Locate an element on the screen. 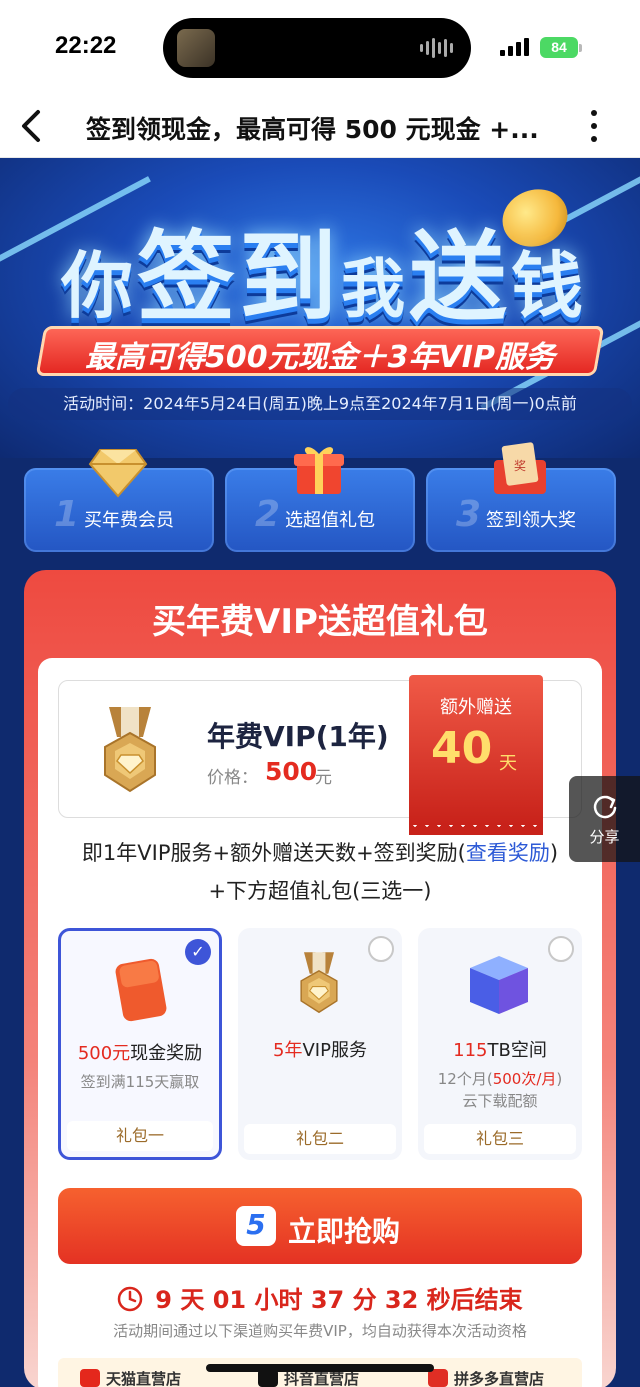 Image resolution: width=640 pixels, height=1387 pixels. app-logo-icon: 5 is located at coordinates (256, 1226).